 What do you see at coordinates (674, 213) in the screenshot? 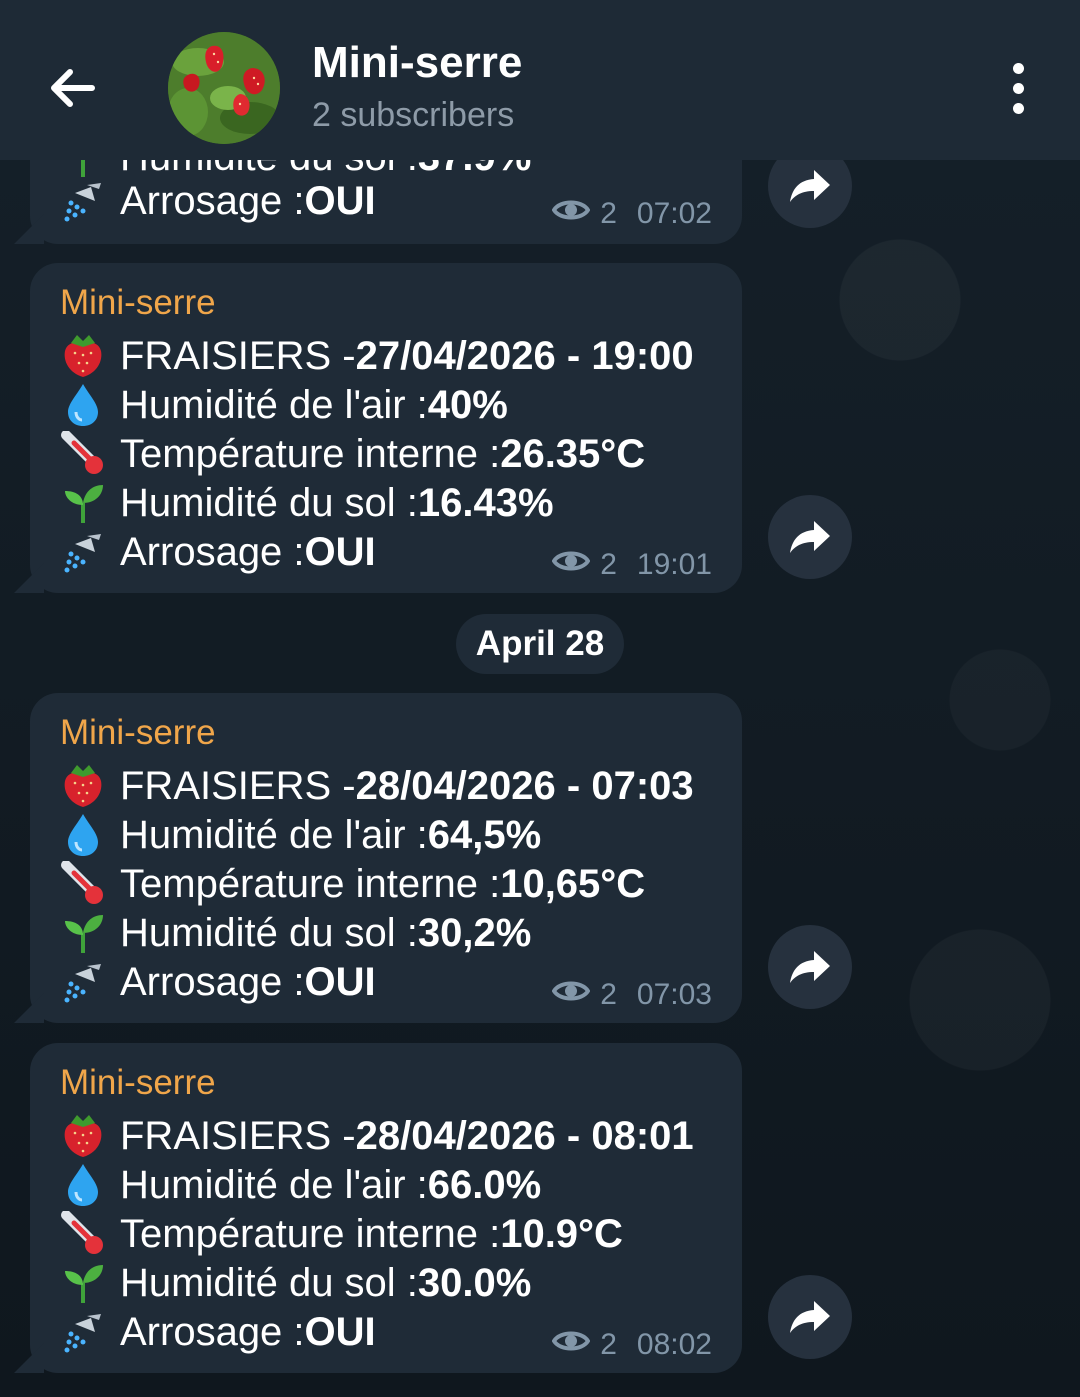
I see `message-time: 07:02` at bounding box center [674, 213].